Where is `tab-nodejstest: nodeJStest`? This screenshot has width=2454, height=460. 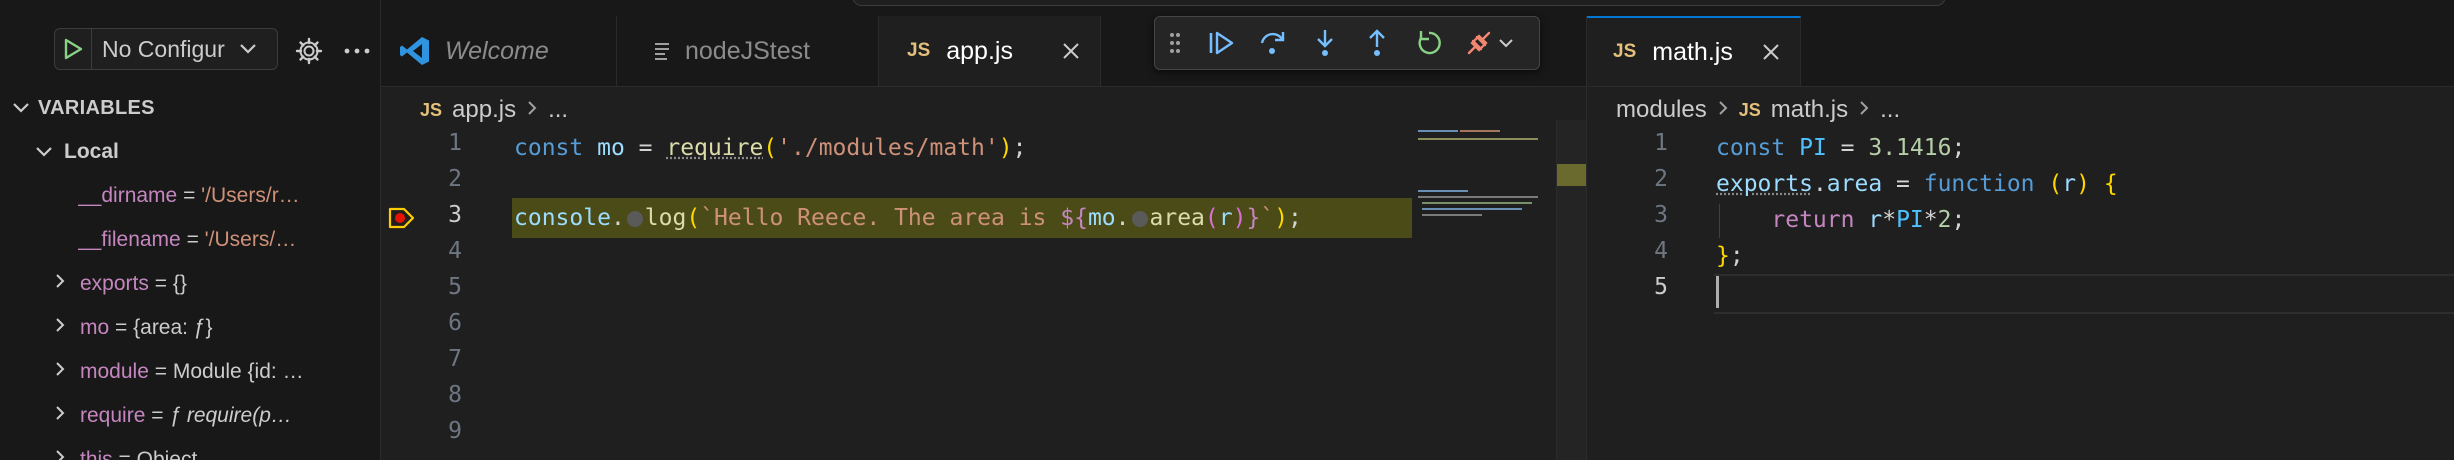
tab-nodejstest: nodeJStest is located at coordinates (748, 51).